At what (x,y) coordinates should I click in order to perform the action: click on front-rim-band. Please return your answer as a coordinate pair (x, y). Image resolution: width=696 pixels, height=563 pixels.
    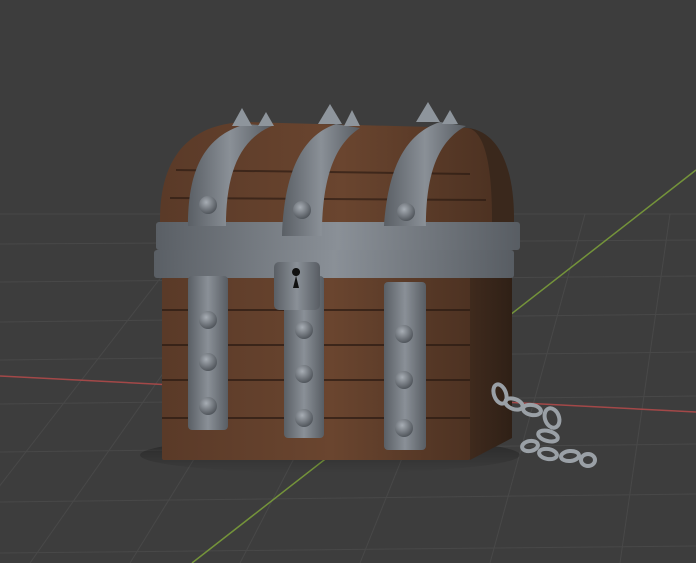
    Looking at the image, I should click on (334, 264).